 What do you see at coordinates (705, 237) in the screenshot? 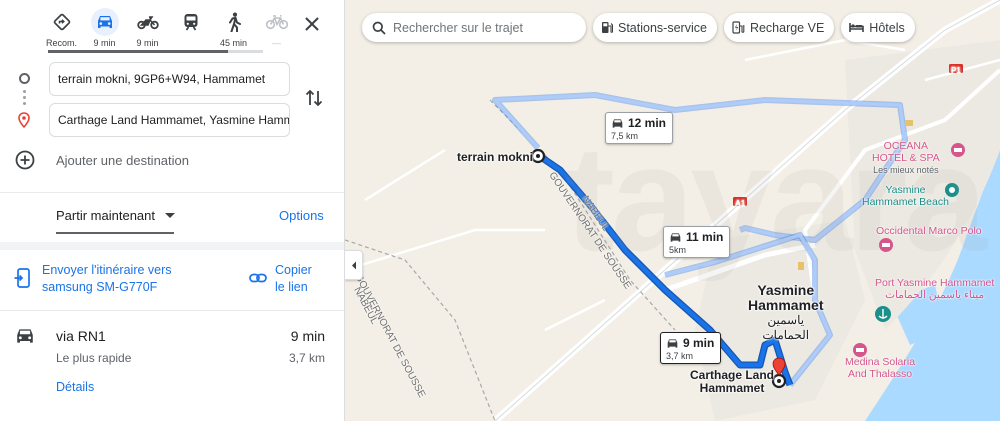
I see `bubble-time: 11 min` at bounding box center [705, 237].